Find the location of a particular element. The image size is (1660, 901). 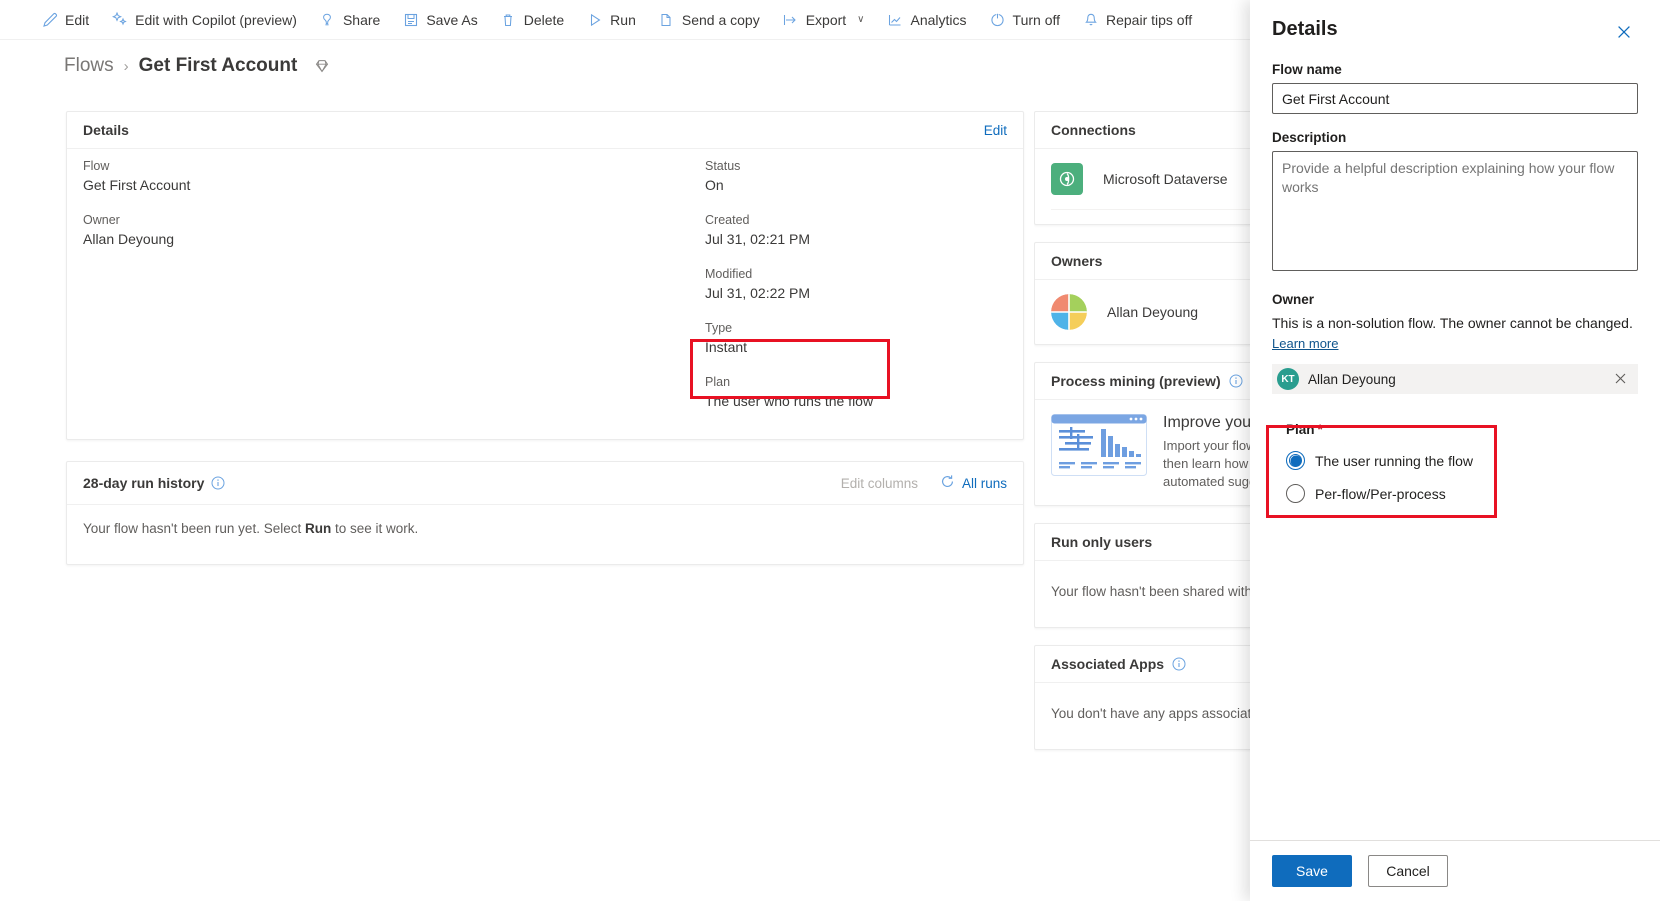

connections-card: Connections Microsoft Dataverse is located at coordinates (1143, 168).